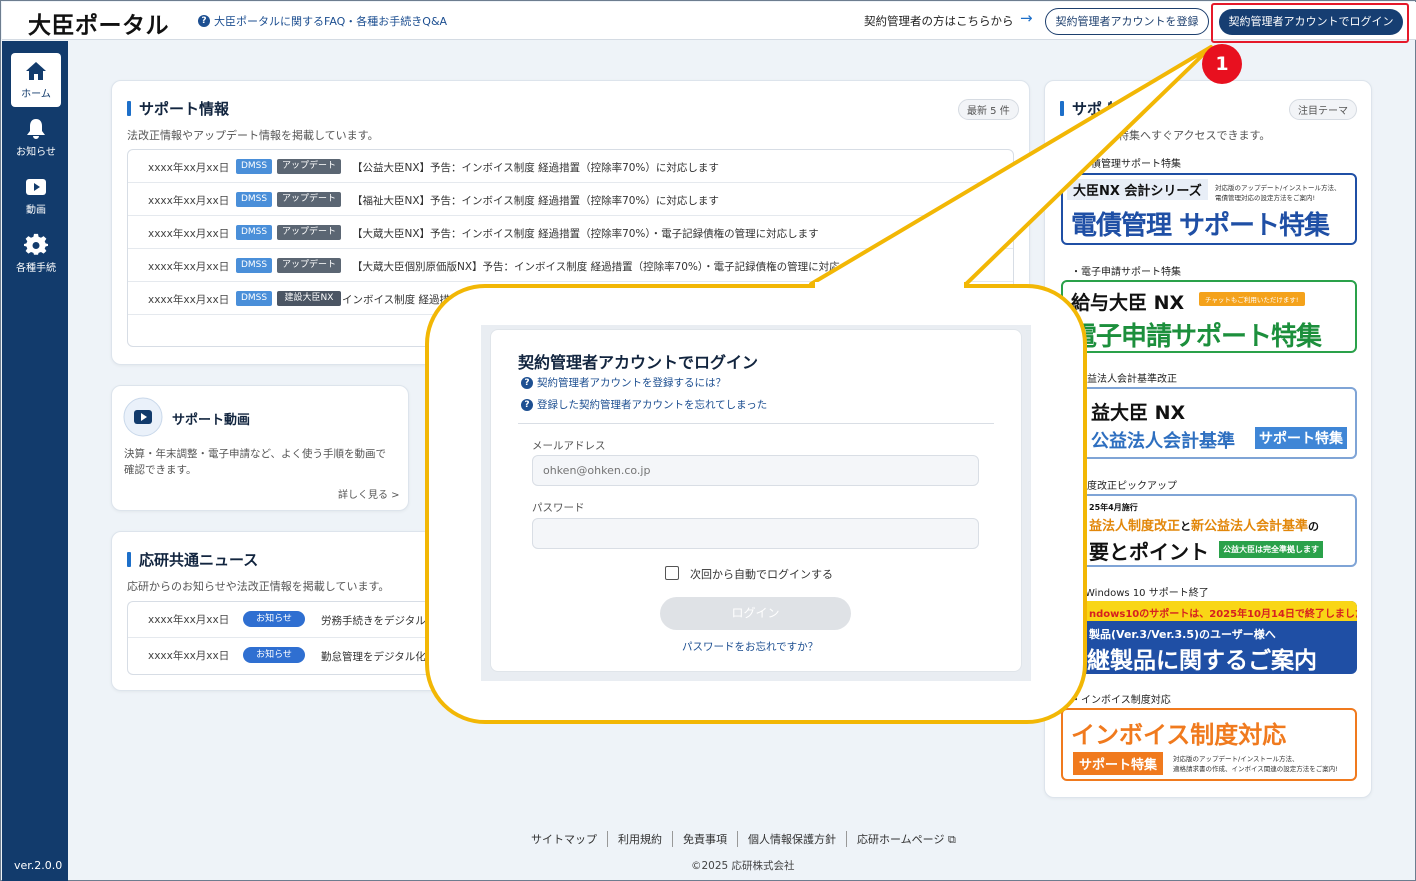  I want to click on more-link: 詳しく見る >, so click(369, 493).